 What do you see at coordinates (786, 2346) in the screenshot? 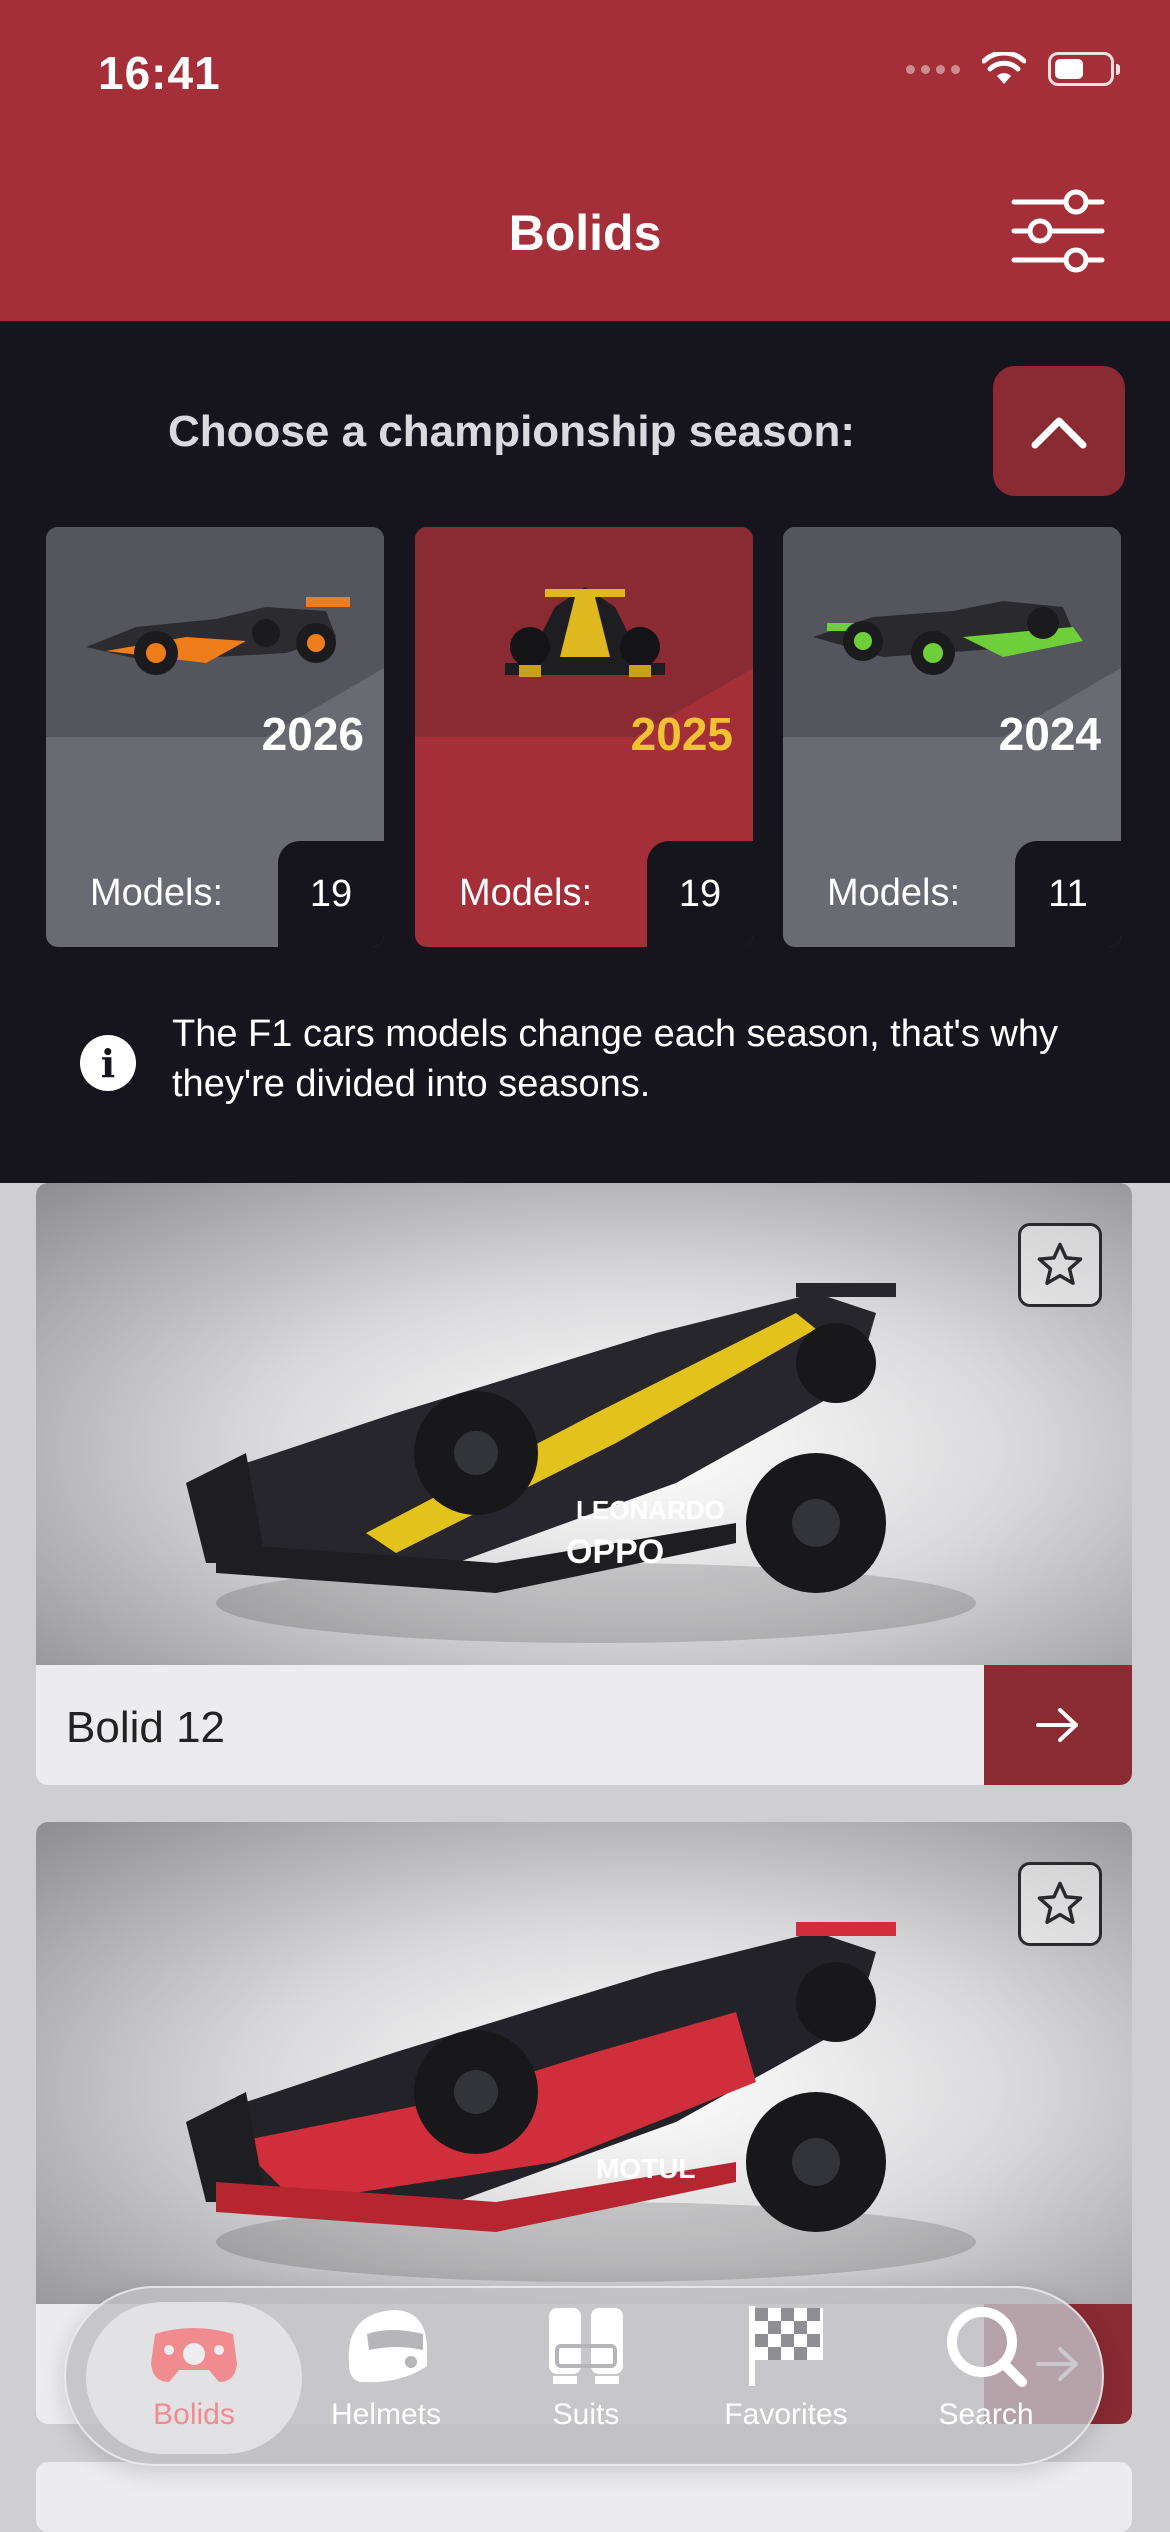
I see `checkered-flag-icon` at bounding box center [786, 2346].